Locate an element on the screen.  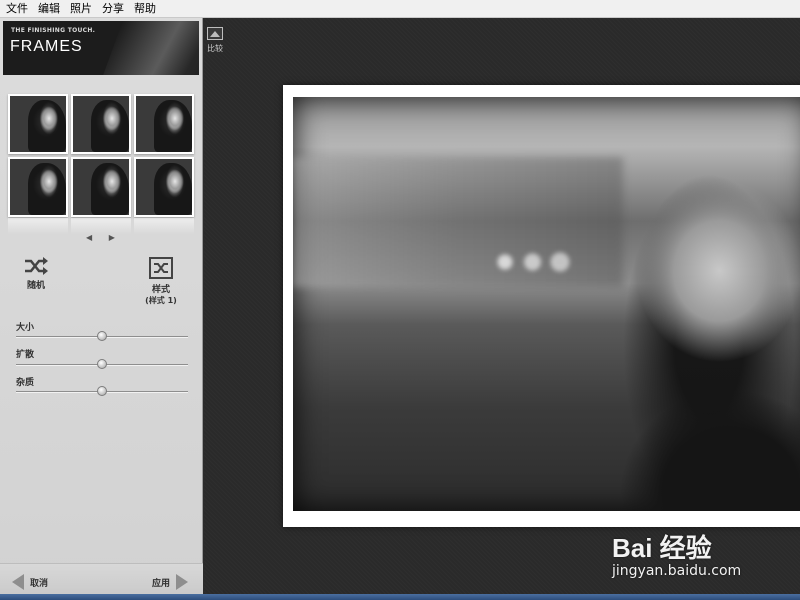
photo-bokeh is located at coordinates (538, 262).